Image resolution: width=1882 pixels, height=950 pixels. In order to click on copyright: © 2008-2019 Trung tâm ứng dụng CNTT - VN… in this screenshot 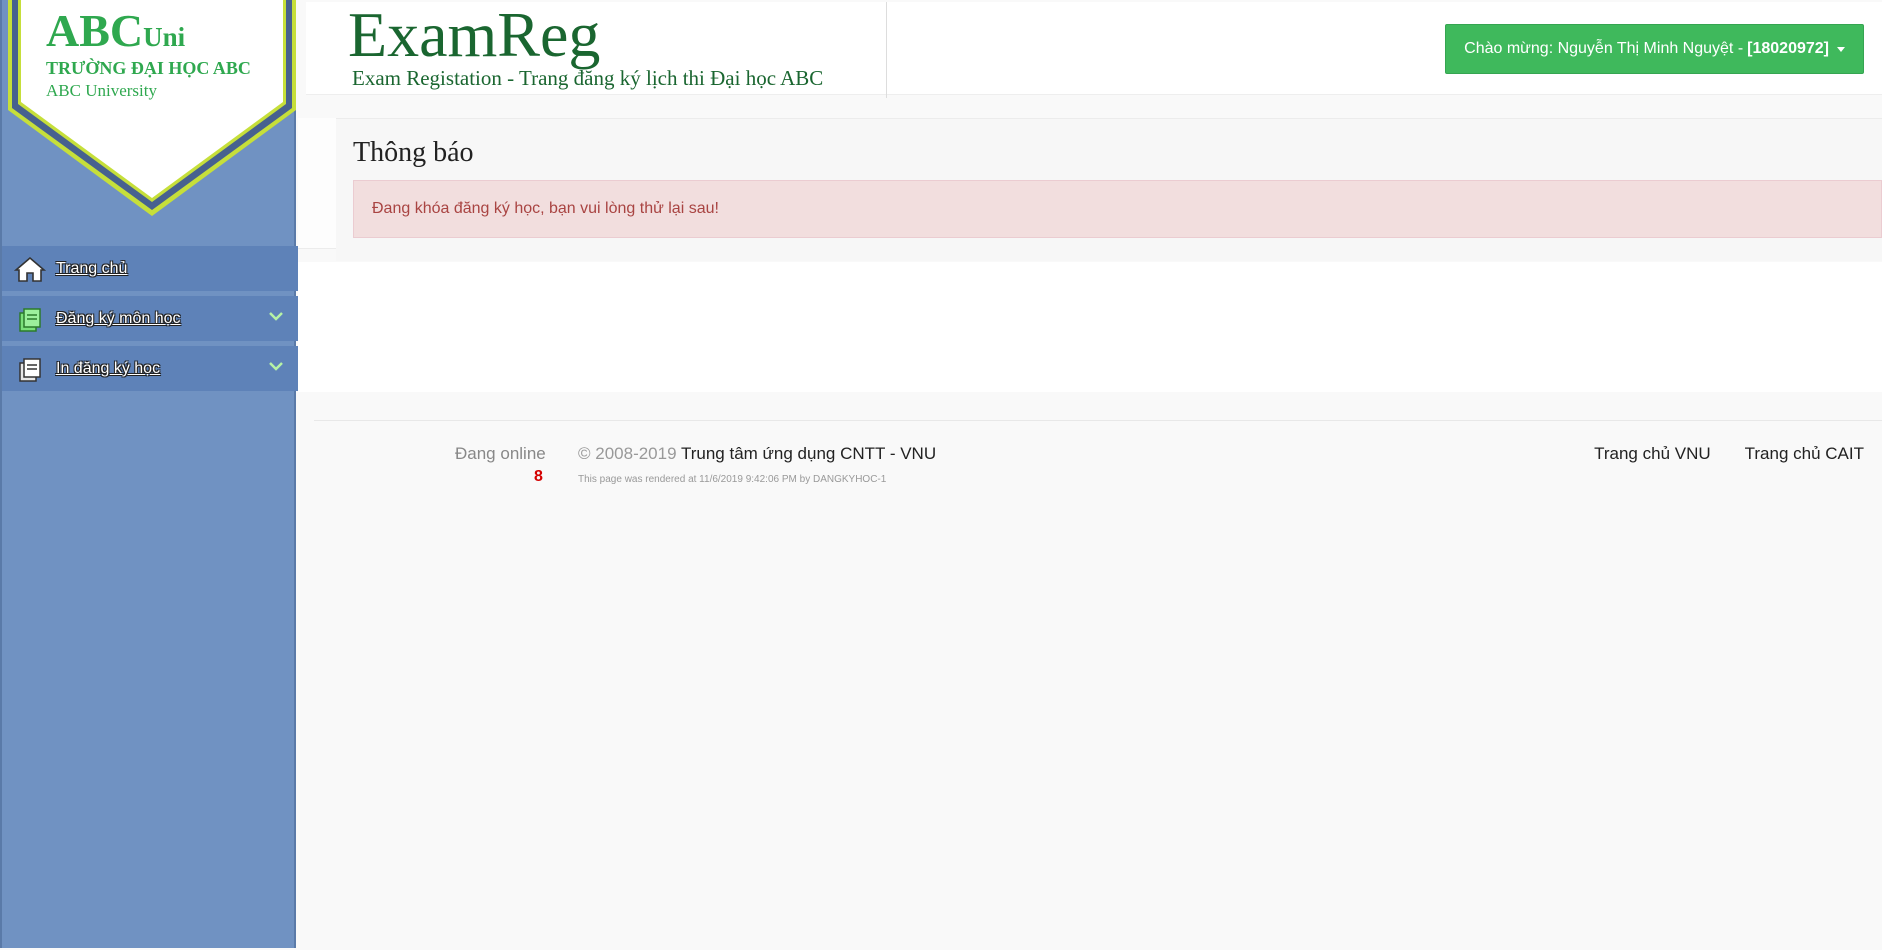, I will do `click(757, 454)`.